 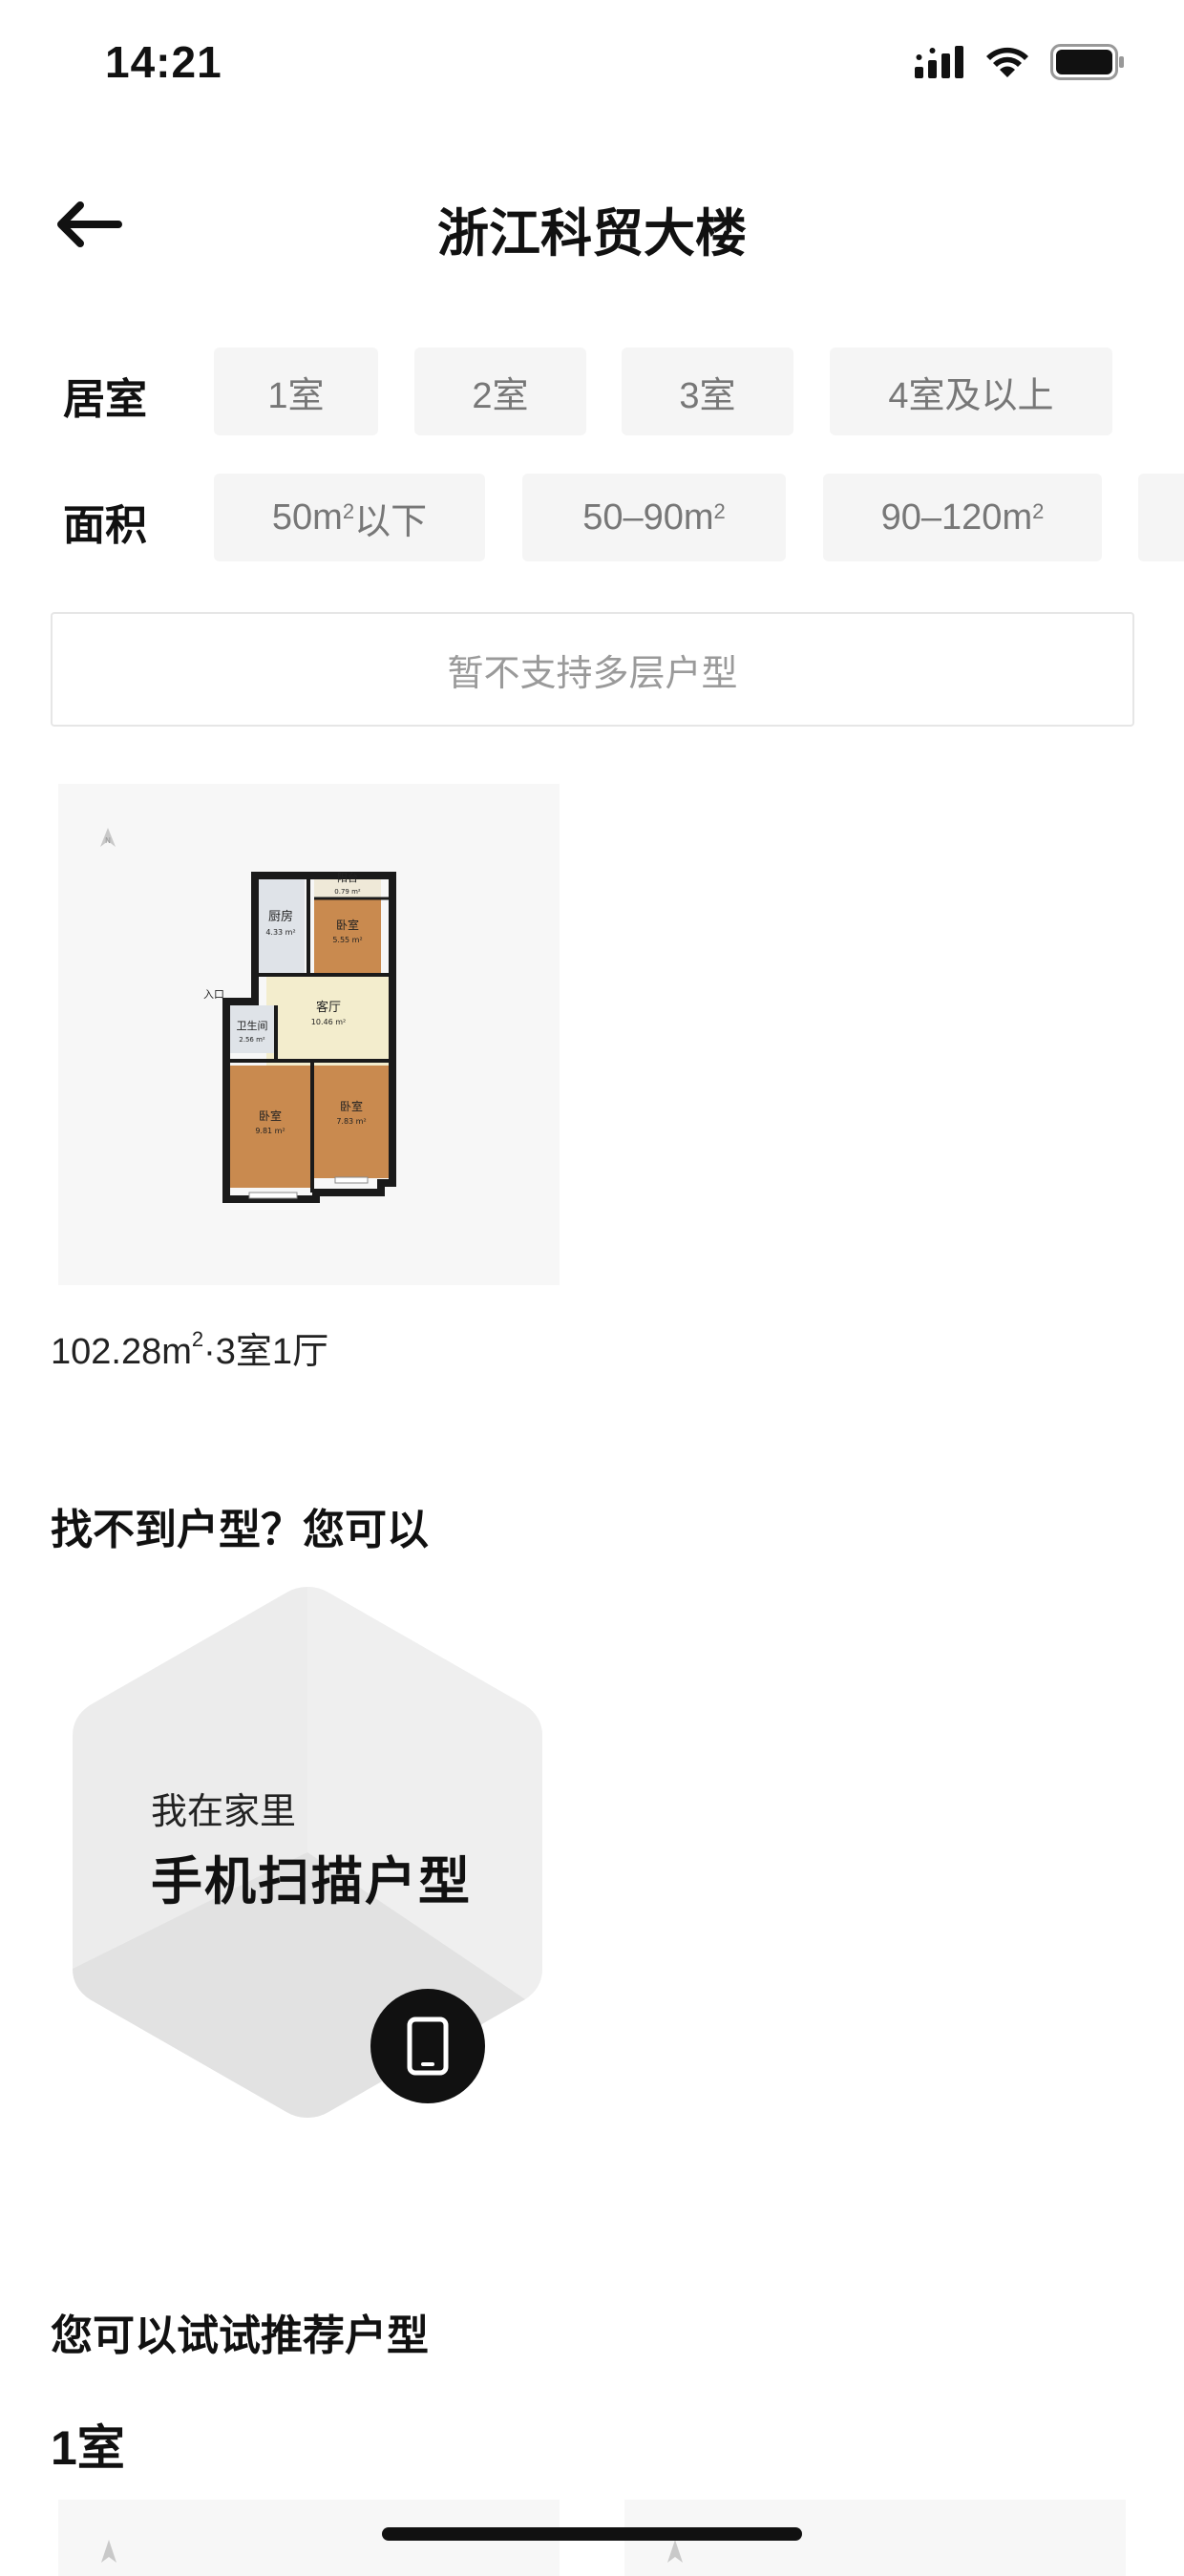 What do you see at coordinates (328, 1022) in the screenshot?
I see `room-area-living: 10.46 m²` at bounding box center [328, 1022].